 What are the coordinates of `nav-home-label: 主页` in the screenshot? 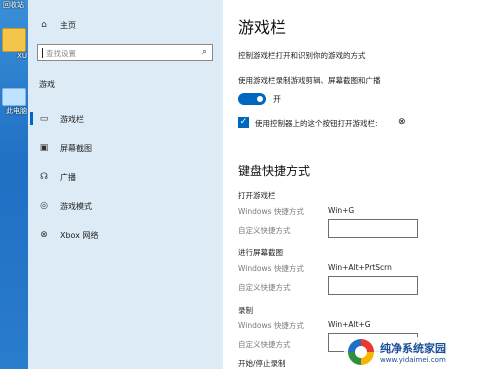 It's located at (68, 25).